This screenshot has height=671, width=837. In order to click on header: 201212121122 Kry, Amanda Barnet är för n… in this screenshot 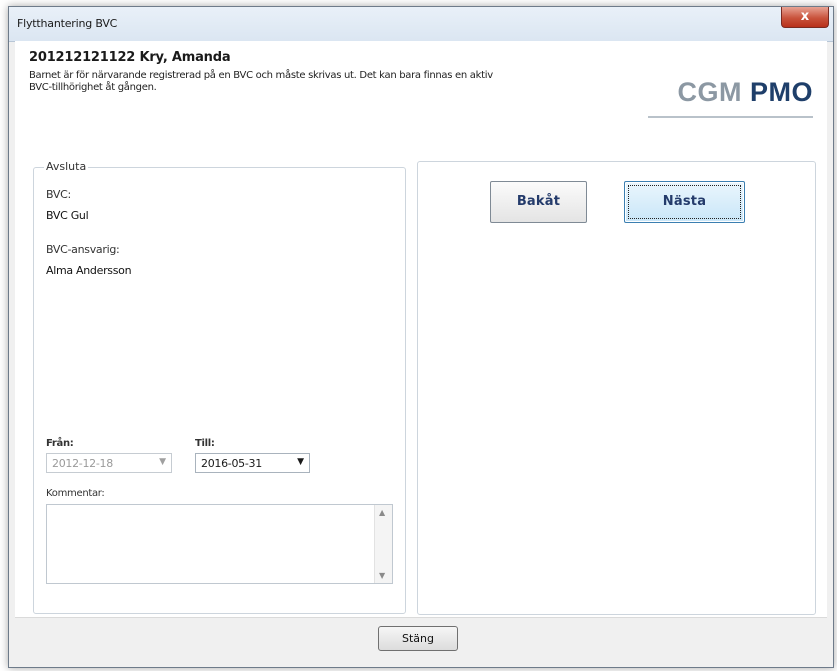, I will do `click(421, 88)`.